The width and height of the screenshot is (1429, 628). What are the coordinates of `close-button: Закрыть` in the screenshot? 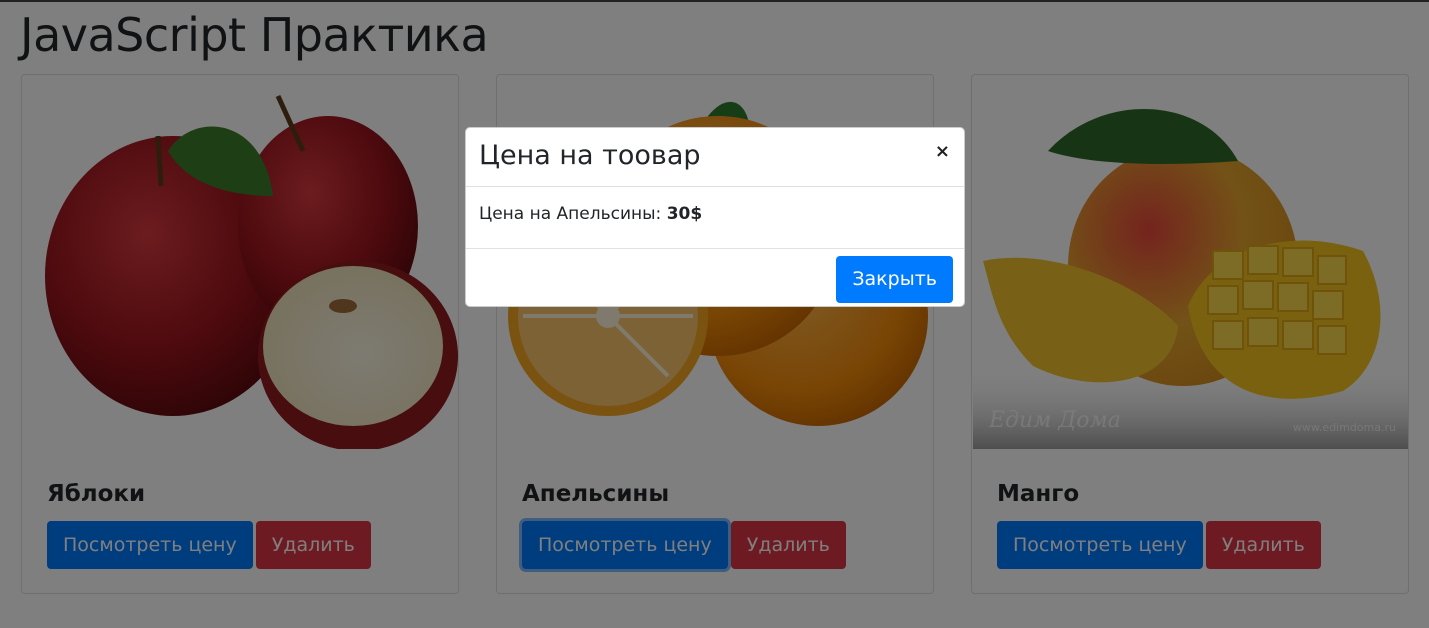 It's located at (894, 279).